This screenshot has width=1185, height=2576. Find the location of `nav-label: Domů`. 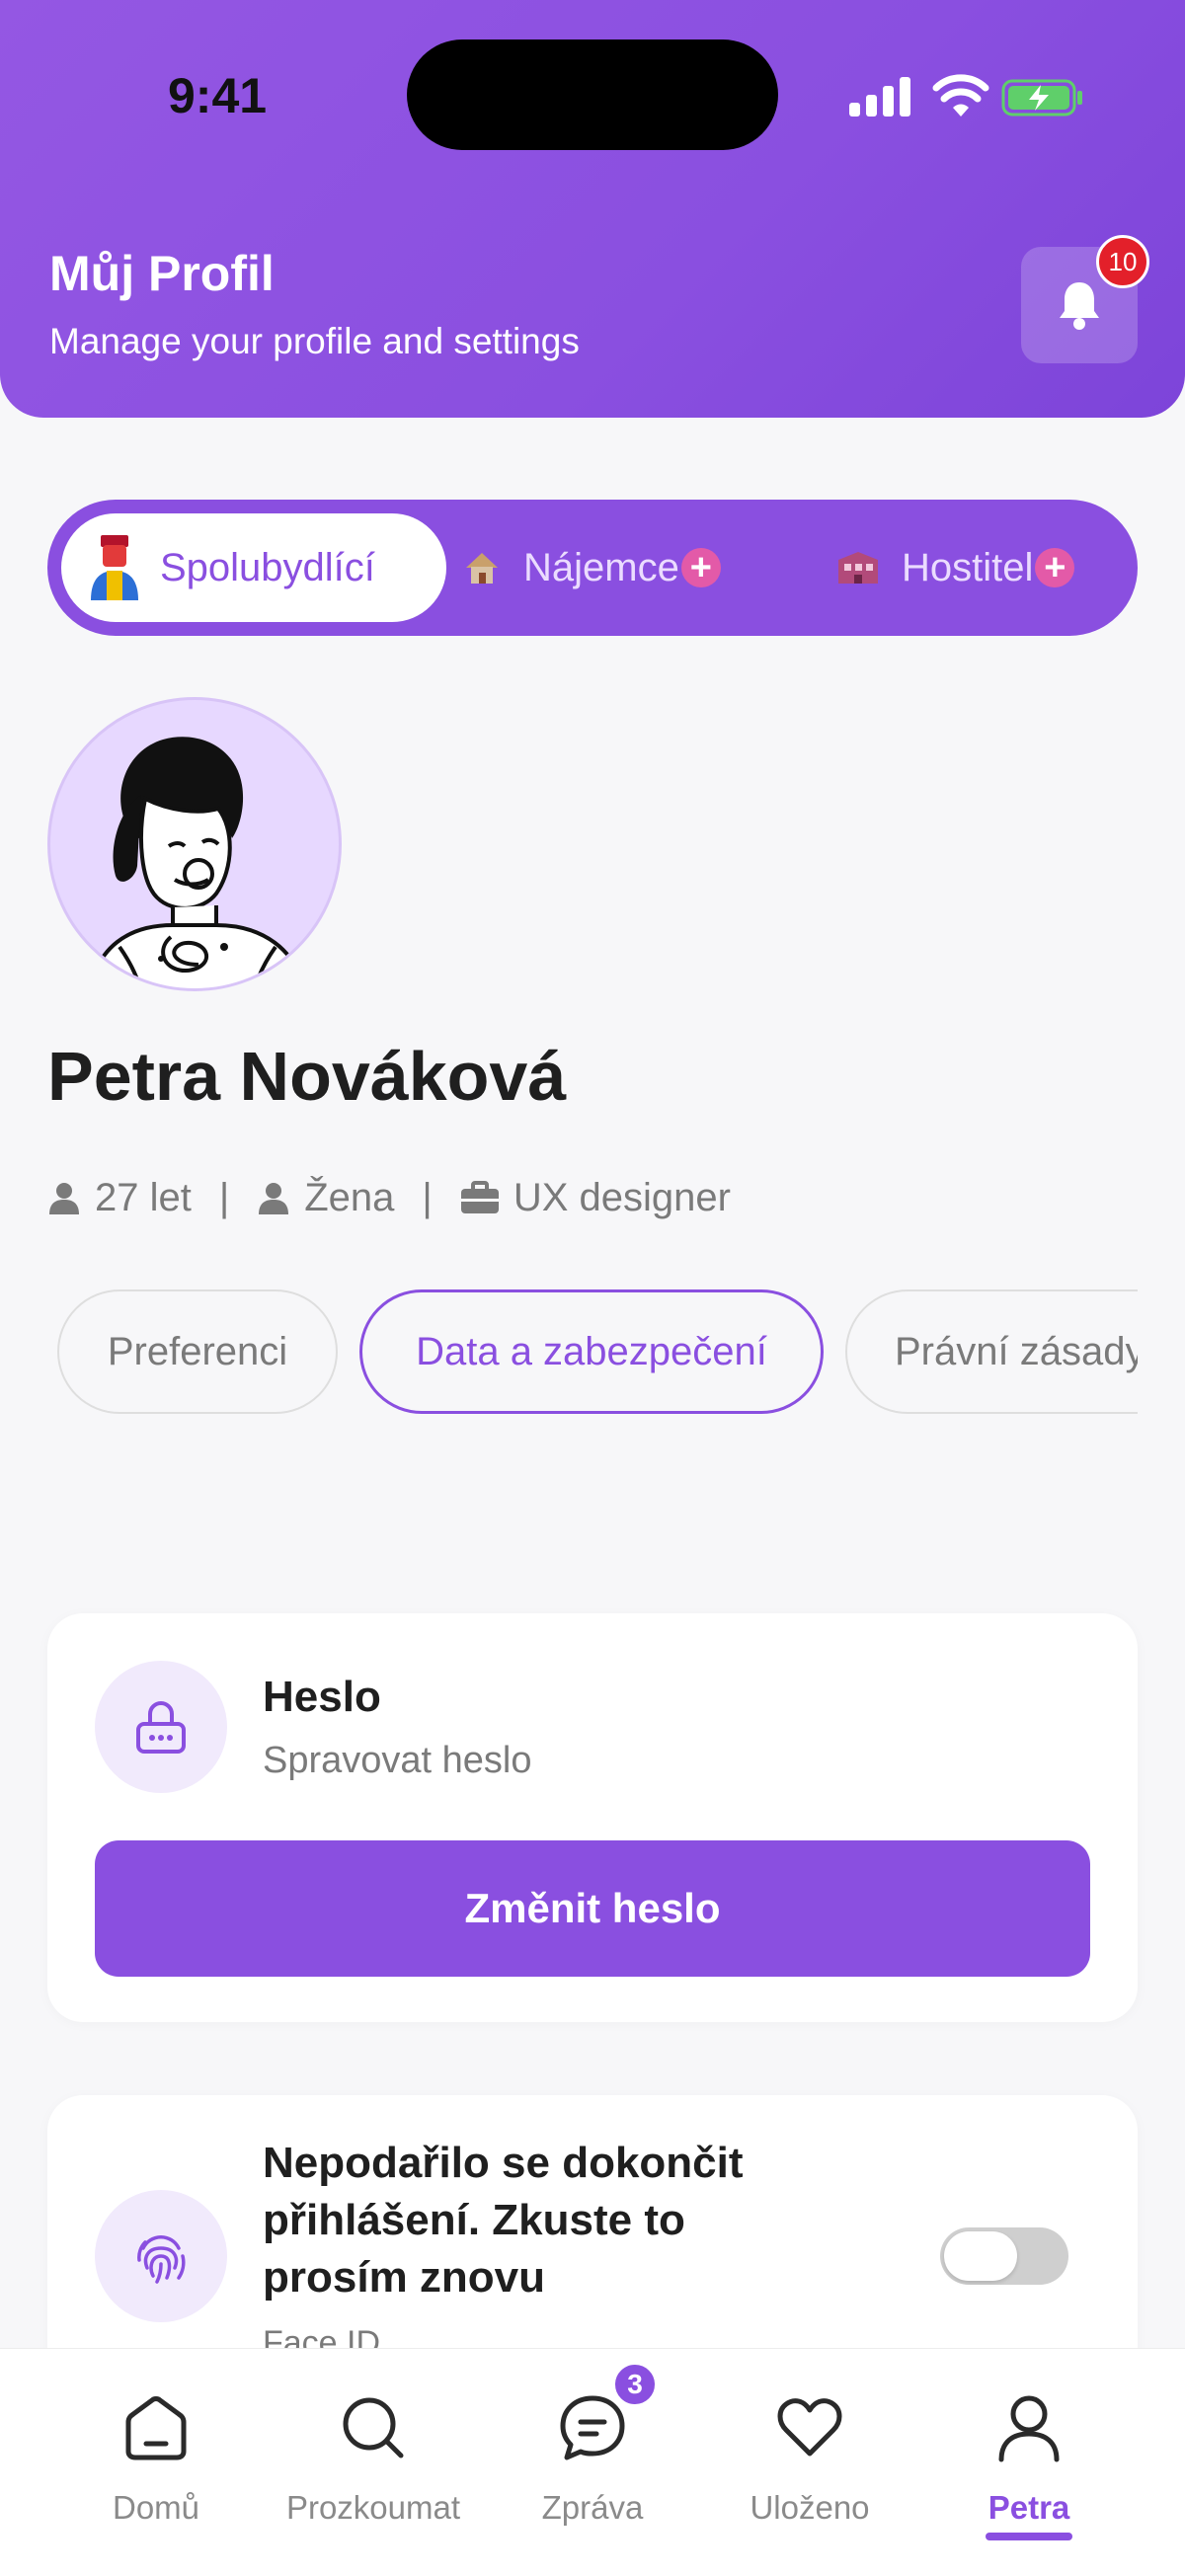

nav-label: Domů is located at coordinates (156, 2507).